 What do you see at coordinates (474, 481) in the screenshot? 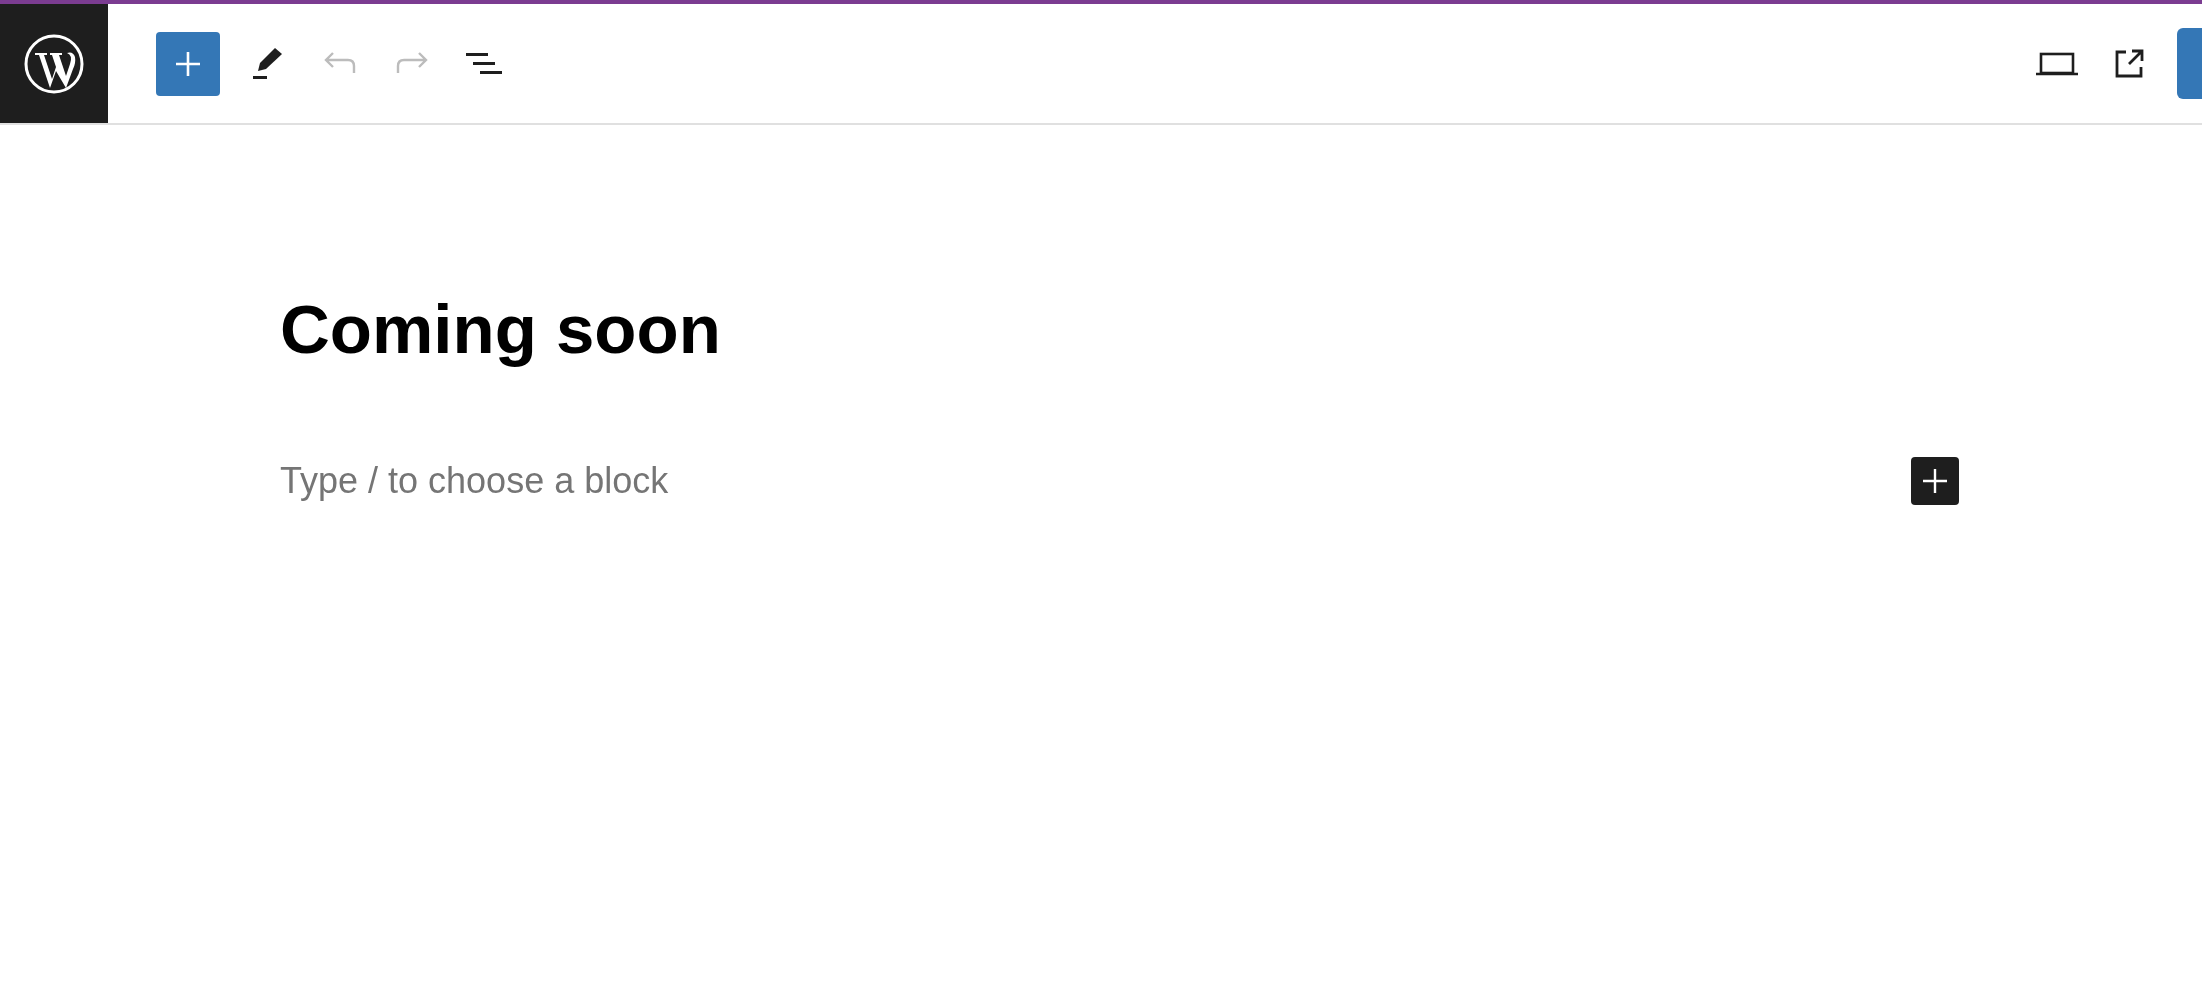
I see `block-placeholder: Type / to choose a block` at bounding box center [474, 481].